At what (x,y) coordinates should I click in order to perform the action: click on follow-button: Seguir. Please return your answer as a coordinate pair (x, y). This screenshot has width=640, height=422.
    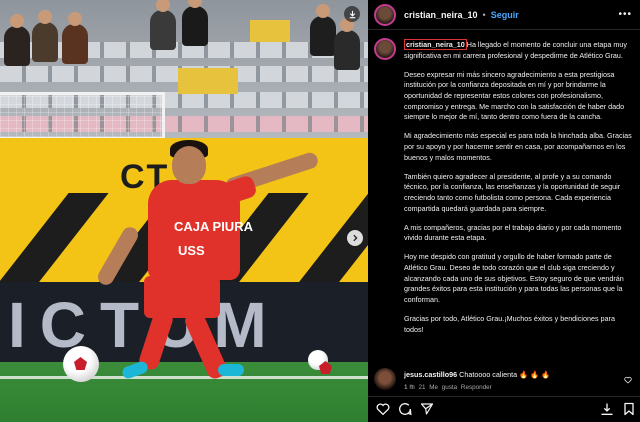
    Looking at the image, I should click on (505, 15).